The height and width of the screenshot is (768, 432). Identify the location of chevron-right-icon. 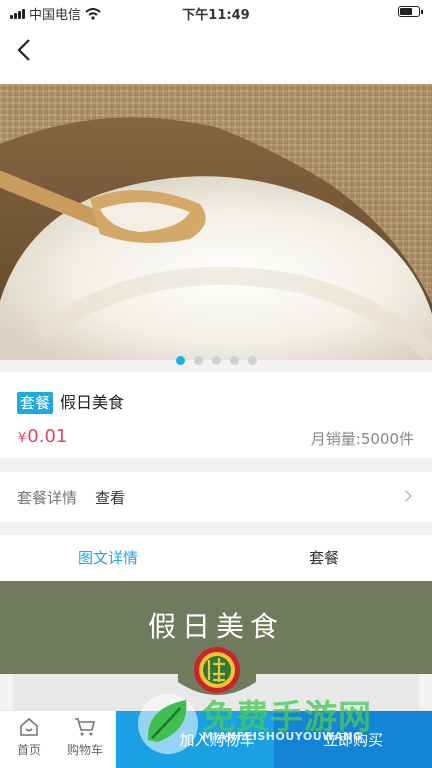
(406, 496).